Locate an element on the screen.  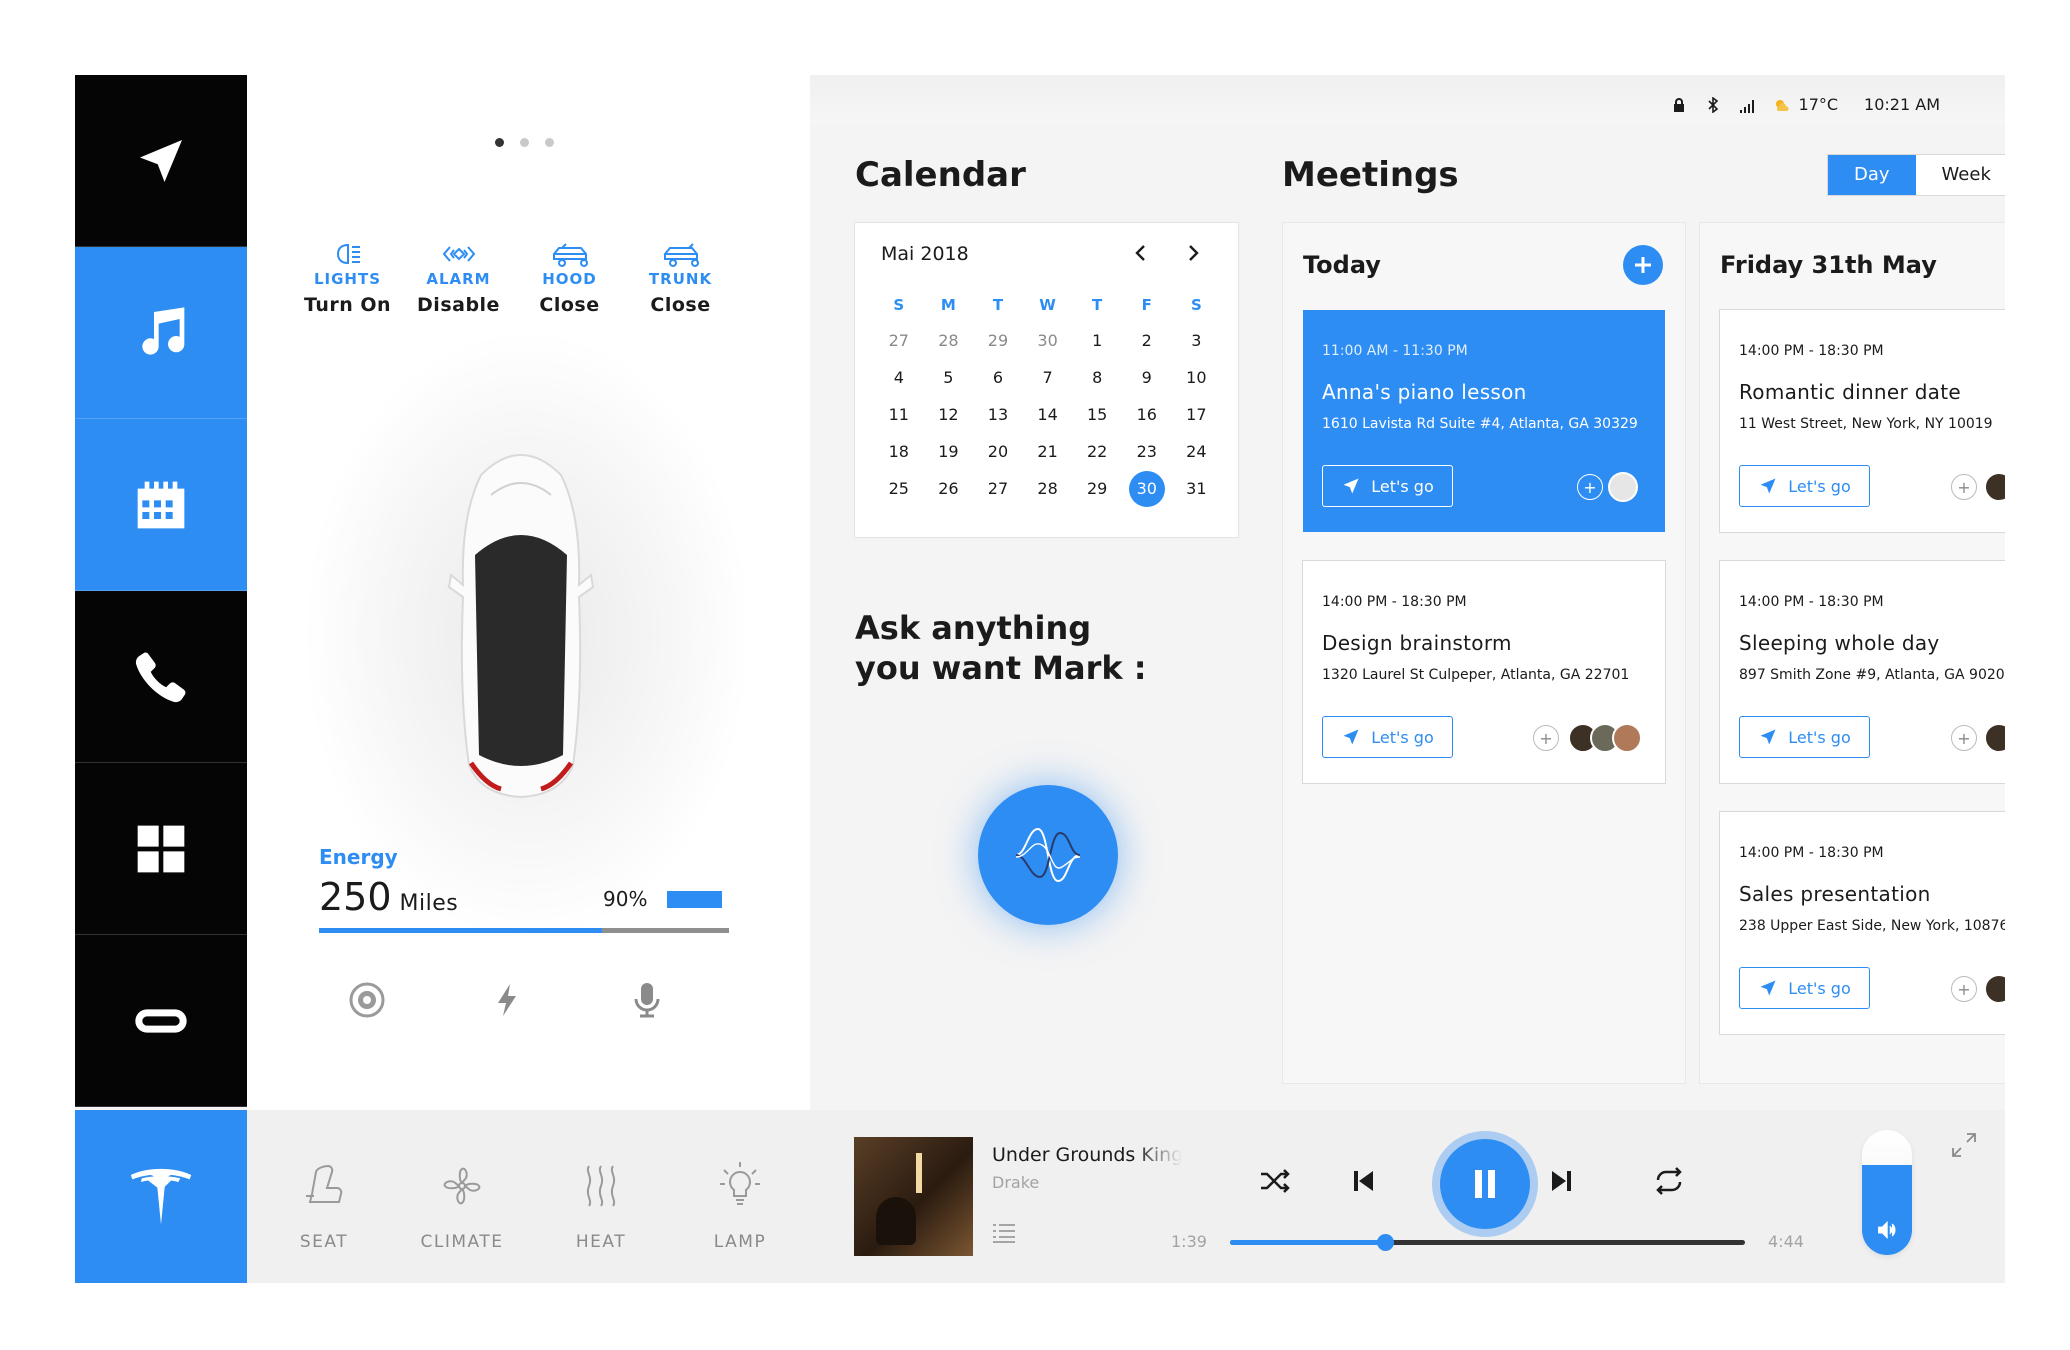
calendar-day: 17 is located at coordinates (1197, 414).